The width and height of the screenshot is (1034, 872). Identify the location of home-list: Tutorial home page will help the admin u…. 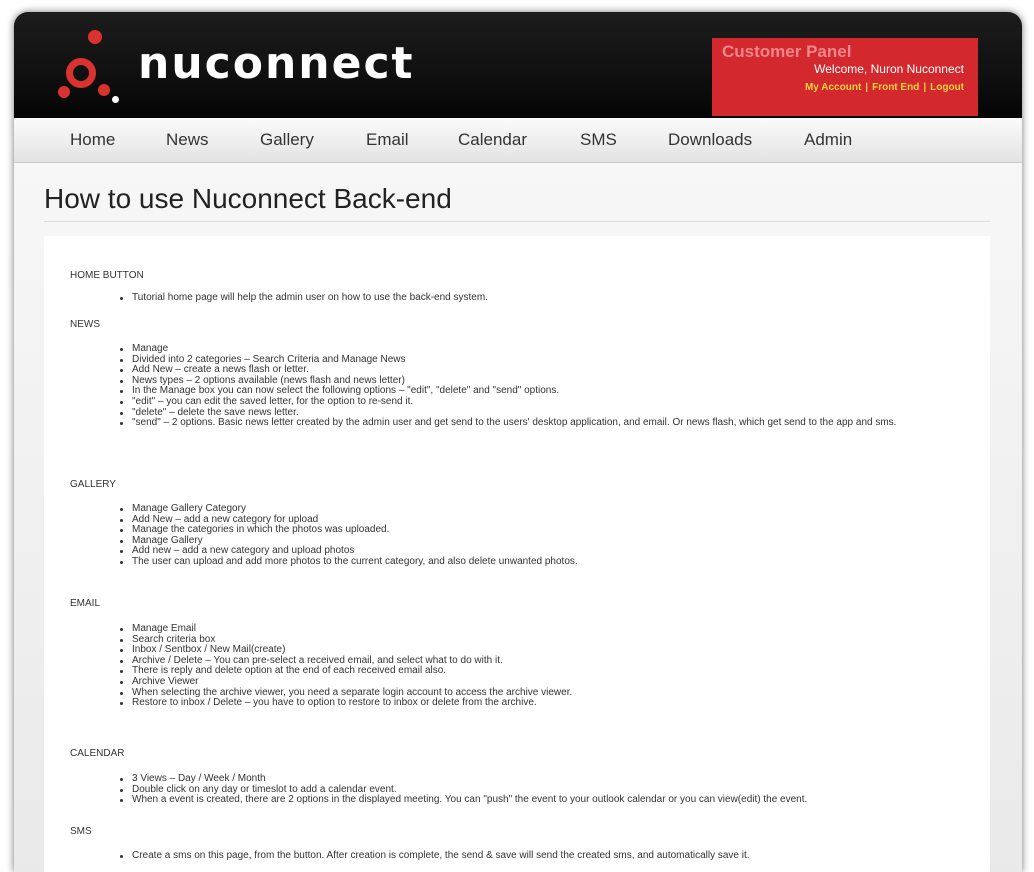
(503, 298).